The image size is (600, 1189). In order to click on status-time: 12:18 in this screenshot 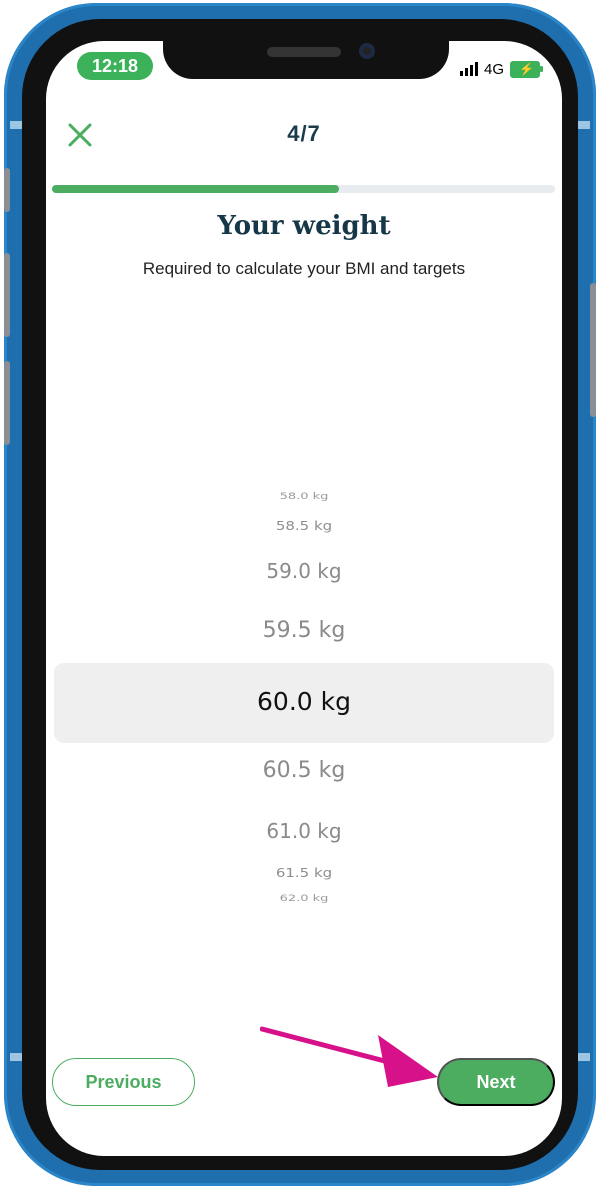, I will do `click(115, 66)`.